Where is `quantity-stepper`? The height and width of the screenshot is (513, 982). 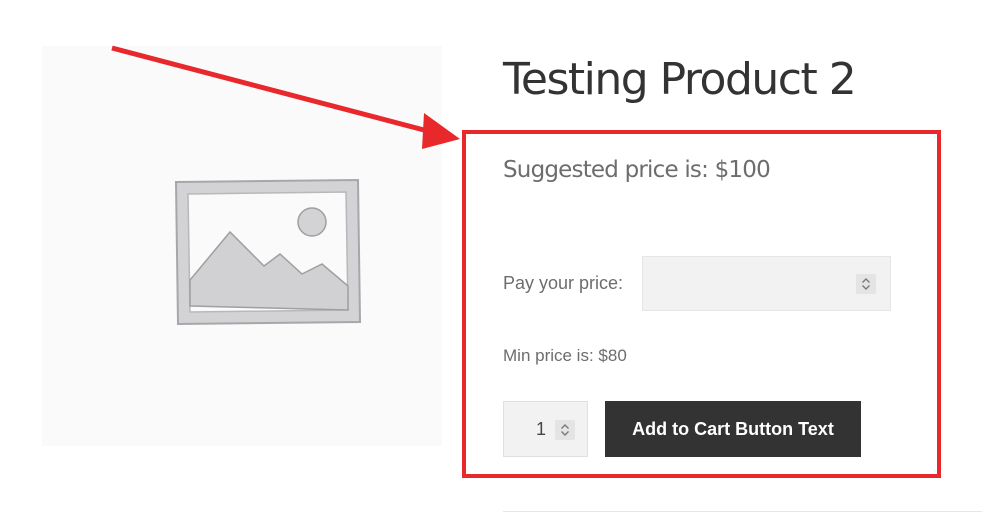 quantity-stepper is located at coordinates (545, 429).